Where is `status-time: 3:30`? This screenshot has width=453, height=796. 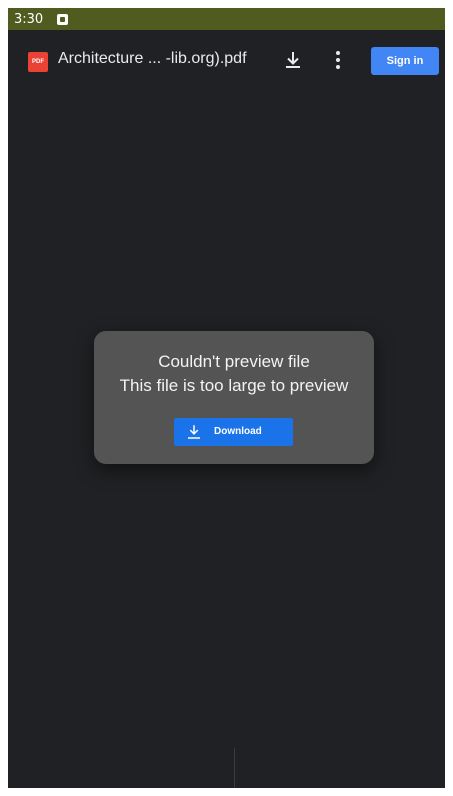 status-time: 3:30 is located at coordinates (29, 19).